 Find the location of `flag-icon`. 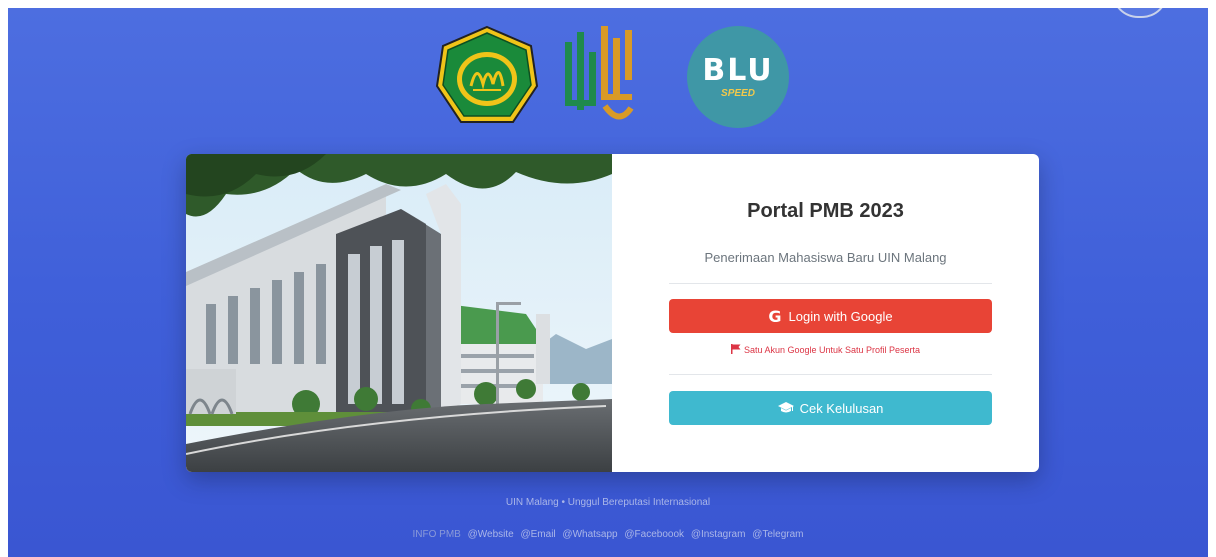

flag-icon is located at coordinates (735, 349).